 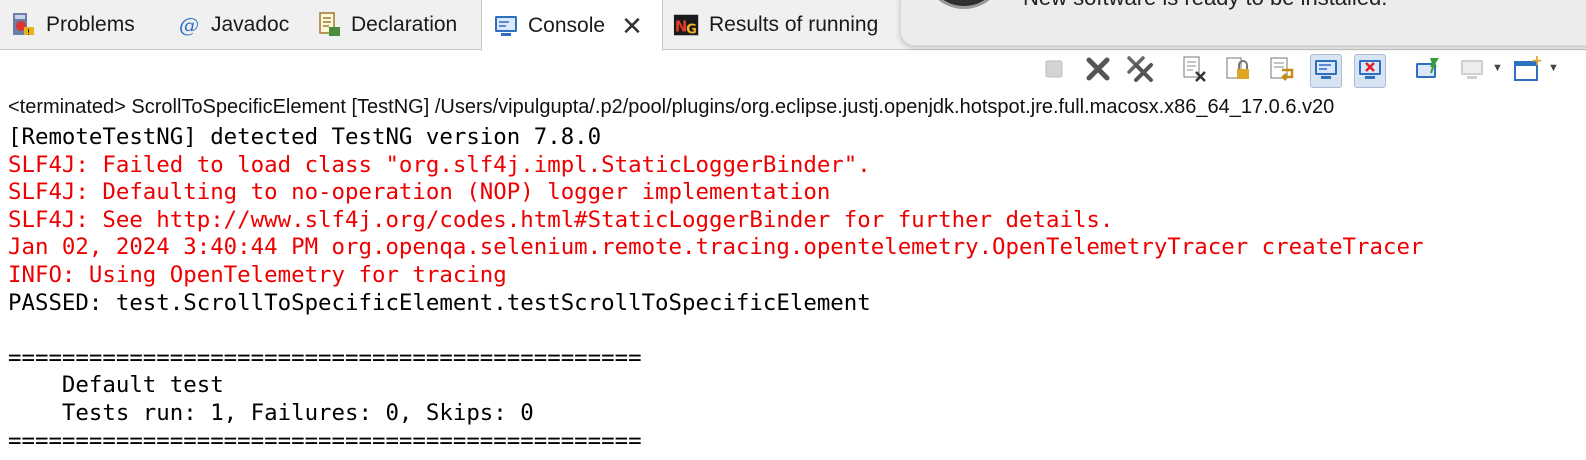 I want to click on terminate-button, so click(x=1054, y=71).